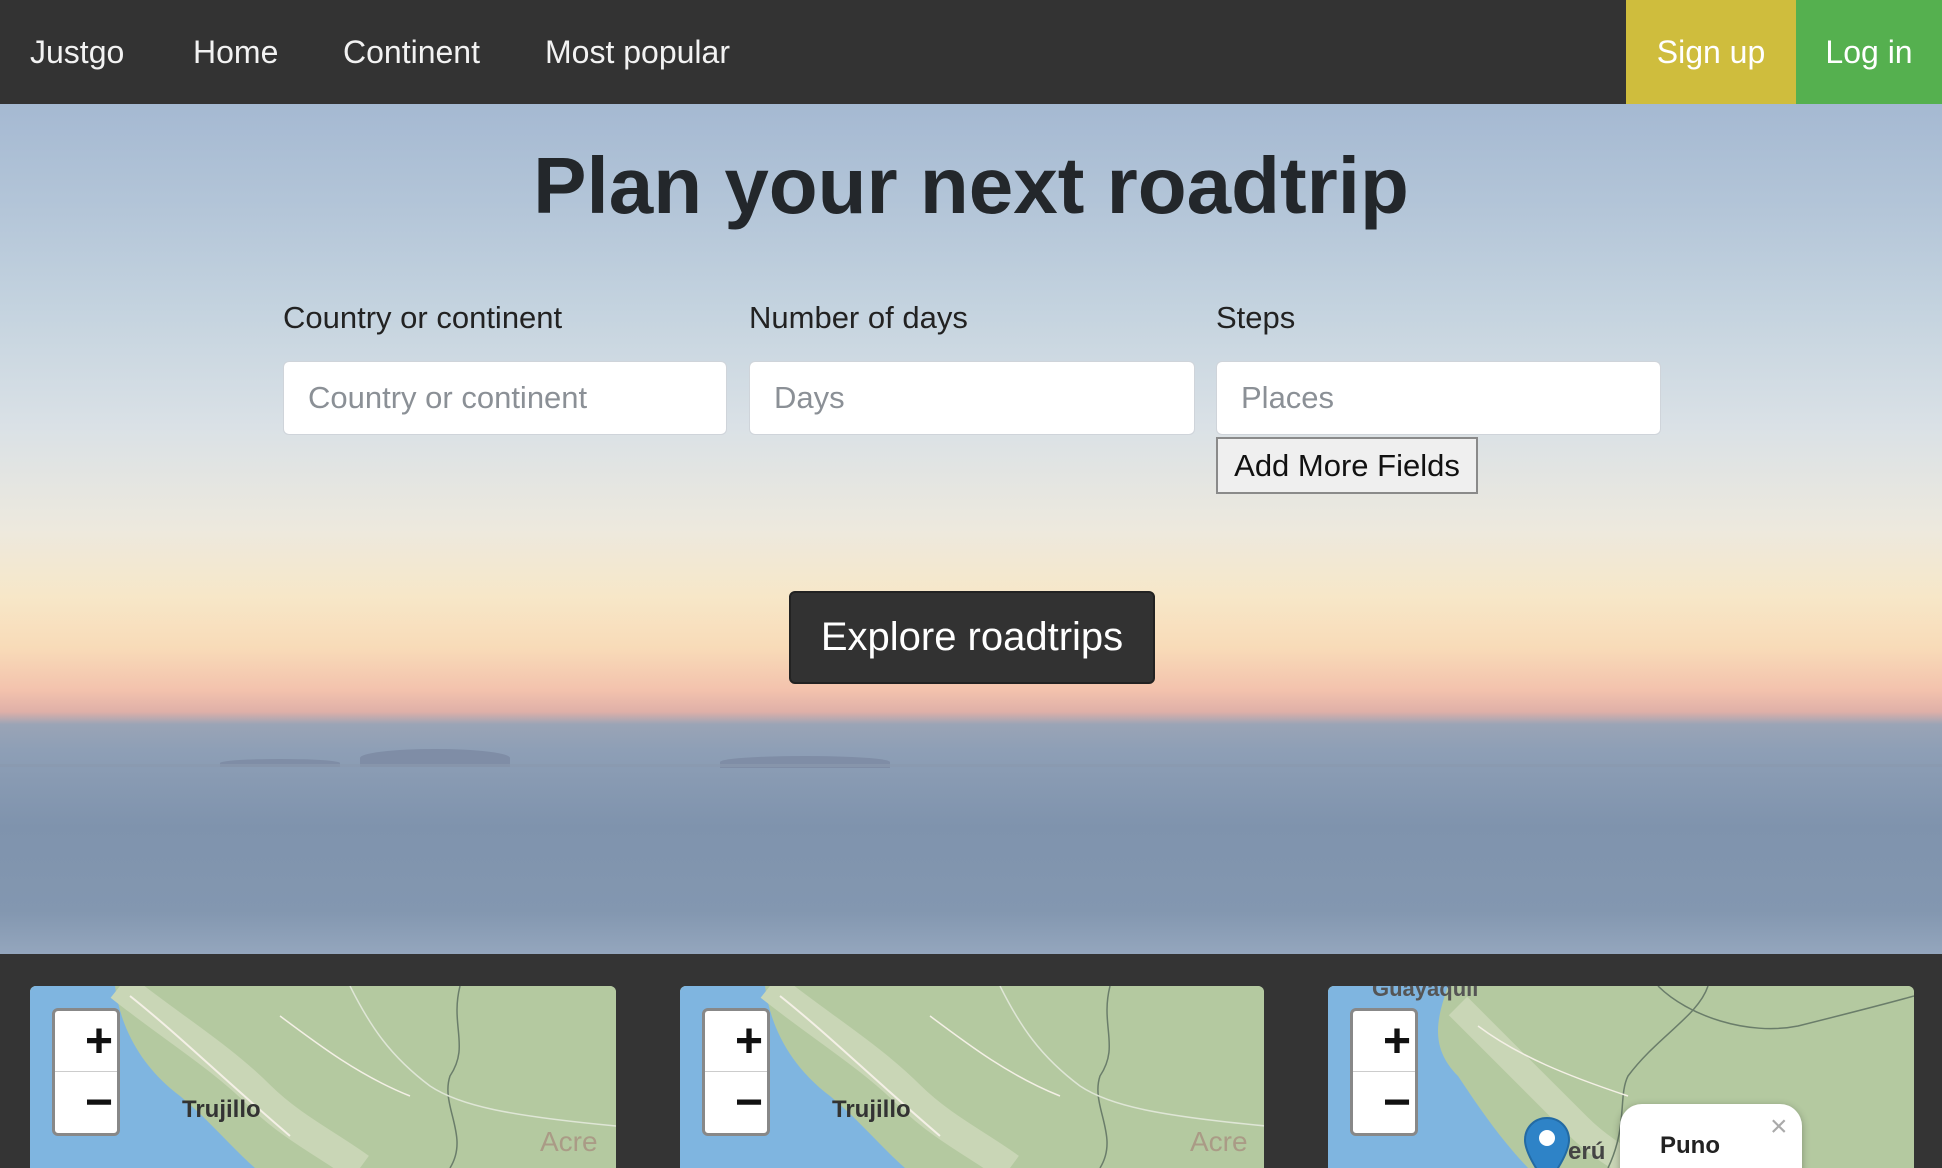  Describe the element at coordinates (77, 52) in the screenshot. I see `brand-link: Justgo` at that location.